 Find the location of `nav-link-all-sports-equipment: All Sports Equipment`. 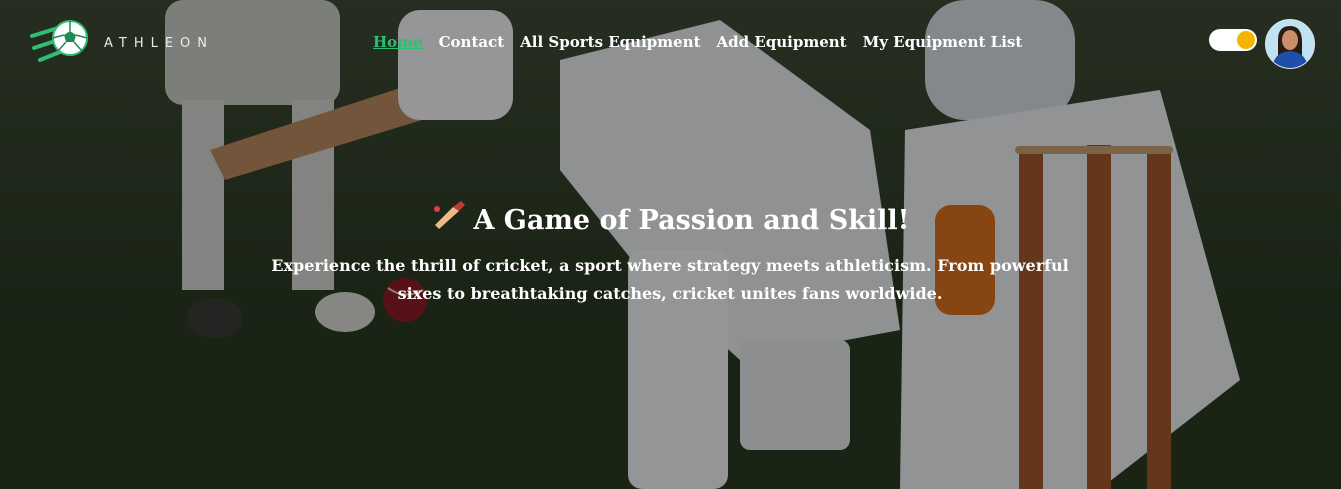

nav-link-all-sports-equipment: All Sports Equipment is located at coordinates (610, 42).